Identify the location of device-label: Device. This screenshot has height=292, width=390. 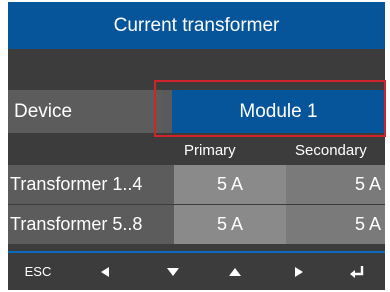
(85, 111).